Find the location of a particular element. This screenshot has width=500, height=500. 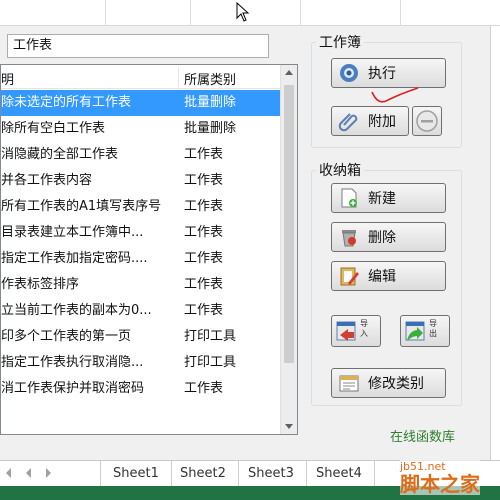

search-input: 工作表 is located at coordinates (138, 46).